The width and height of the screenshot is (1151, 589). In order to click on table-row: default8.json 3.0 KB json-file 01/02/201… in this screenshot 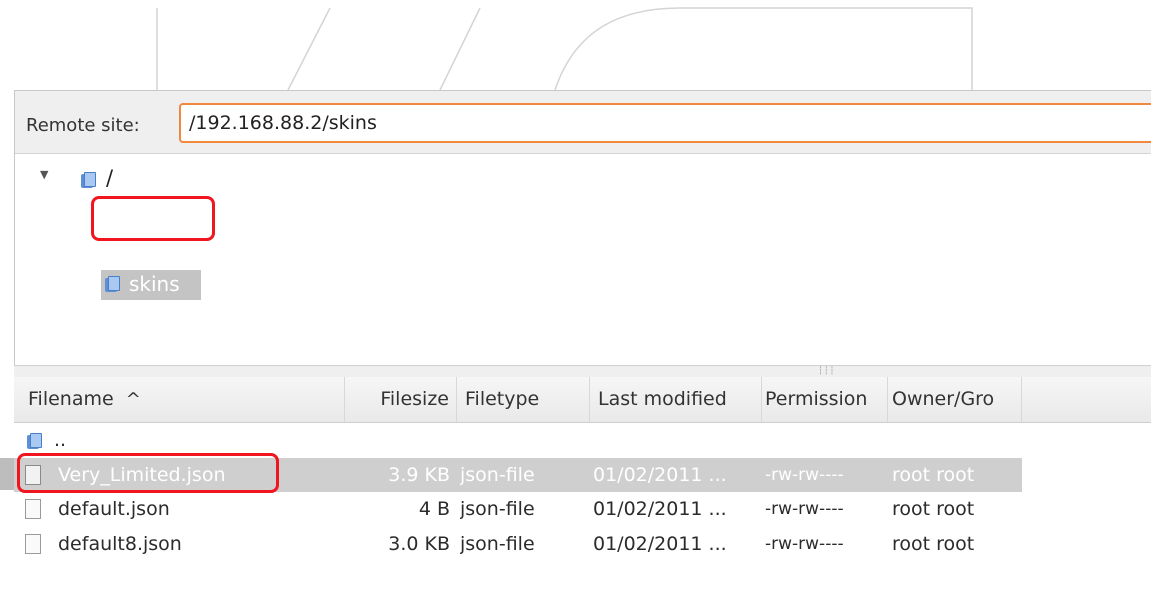, I will do `click(518, 544)`.